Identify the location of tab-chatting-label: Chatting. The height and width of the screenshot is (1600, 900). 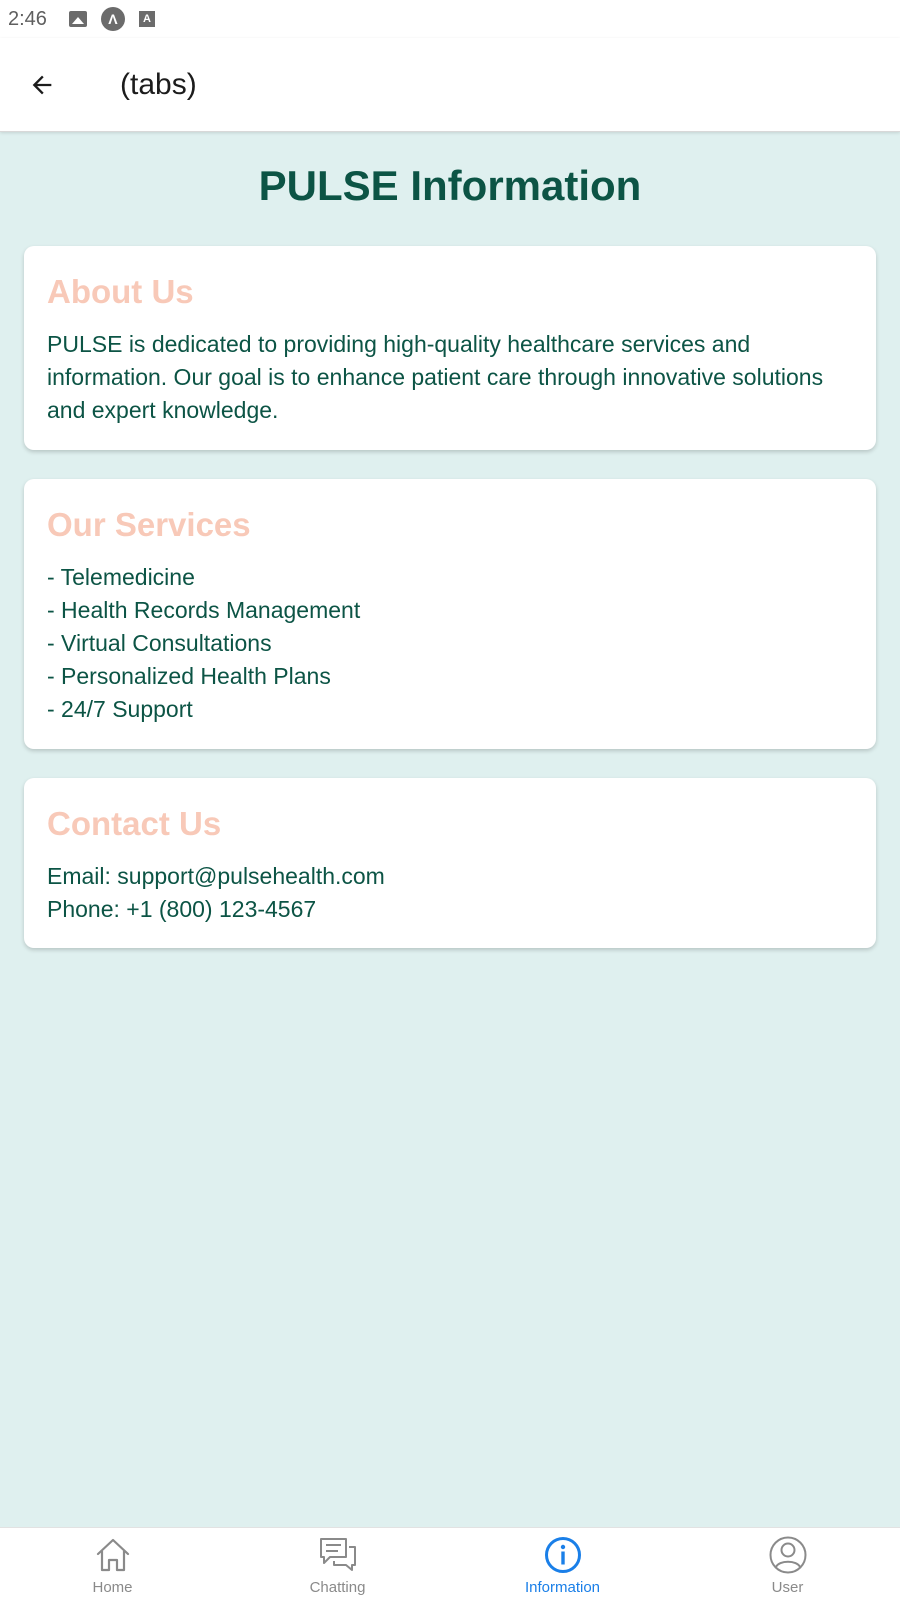
(337, 1587).